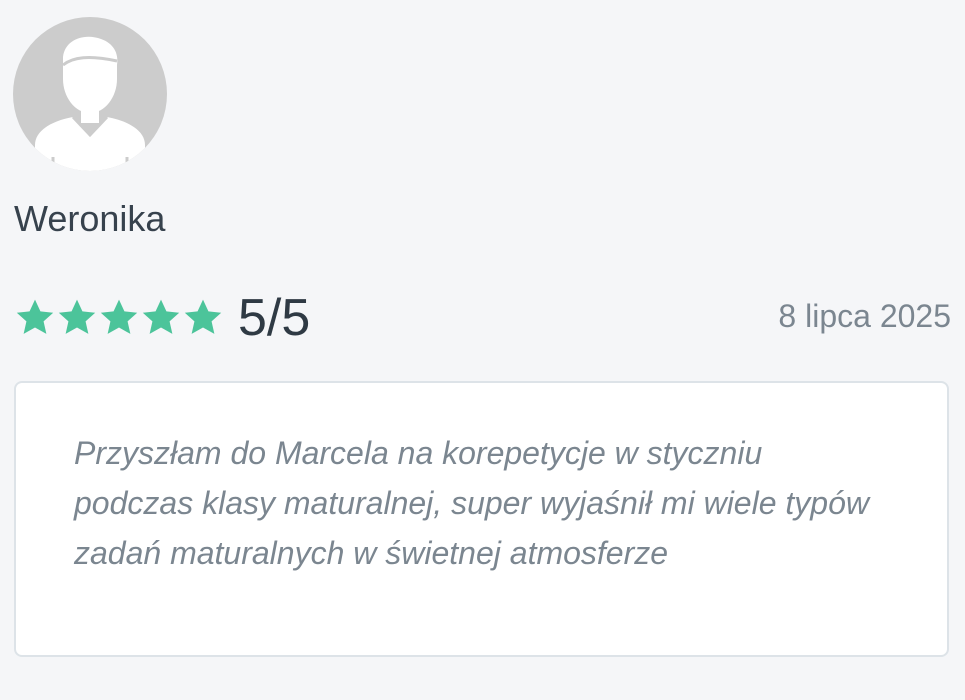 Image resolution: width=965 pixels, height=700 pixels. I want to click on review-date: 8 lipca 2025, so click(864, 316).